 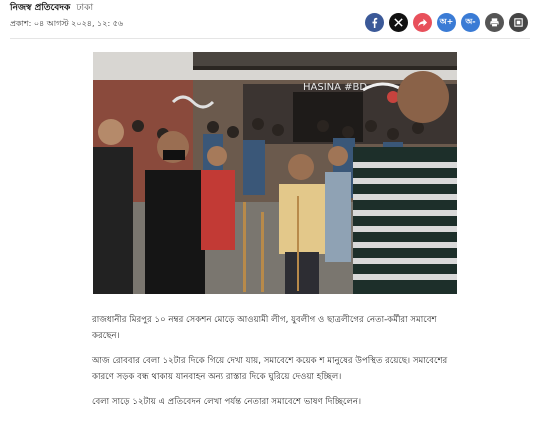 I want to click on forward-share-button, so click(x=422, y=22).